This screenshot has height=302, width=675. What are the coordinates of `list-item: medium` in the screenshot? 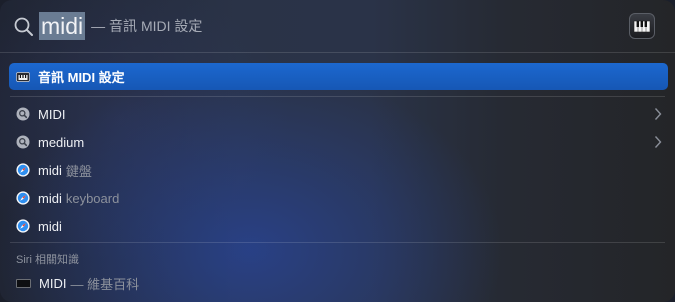 It's located at (338, 142).